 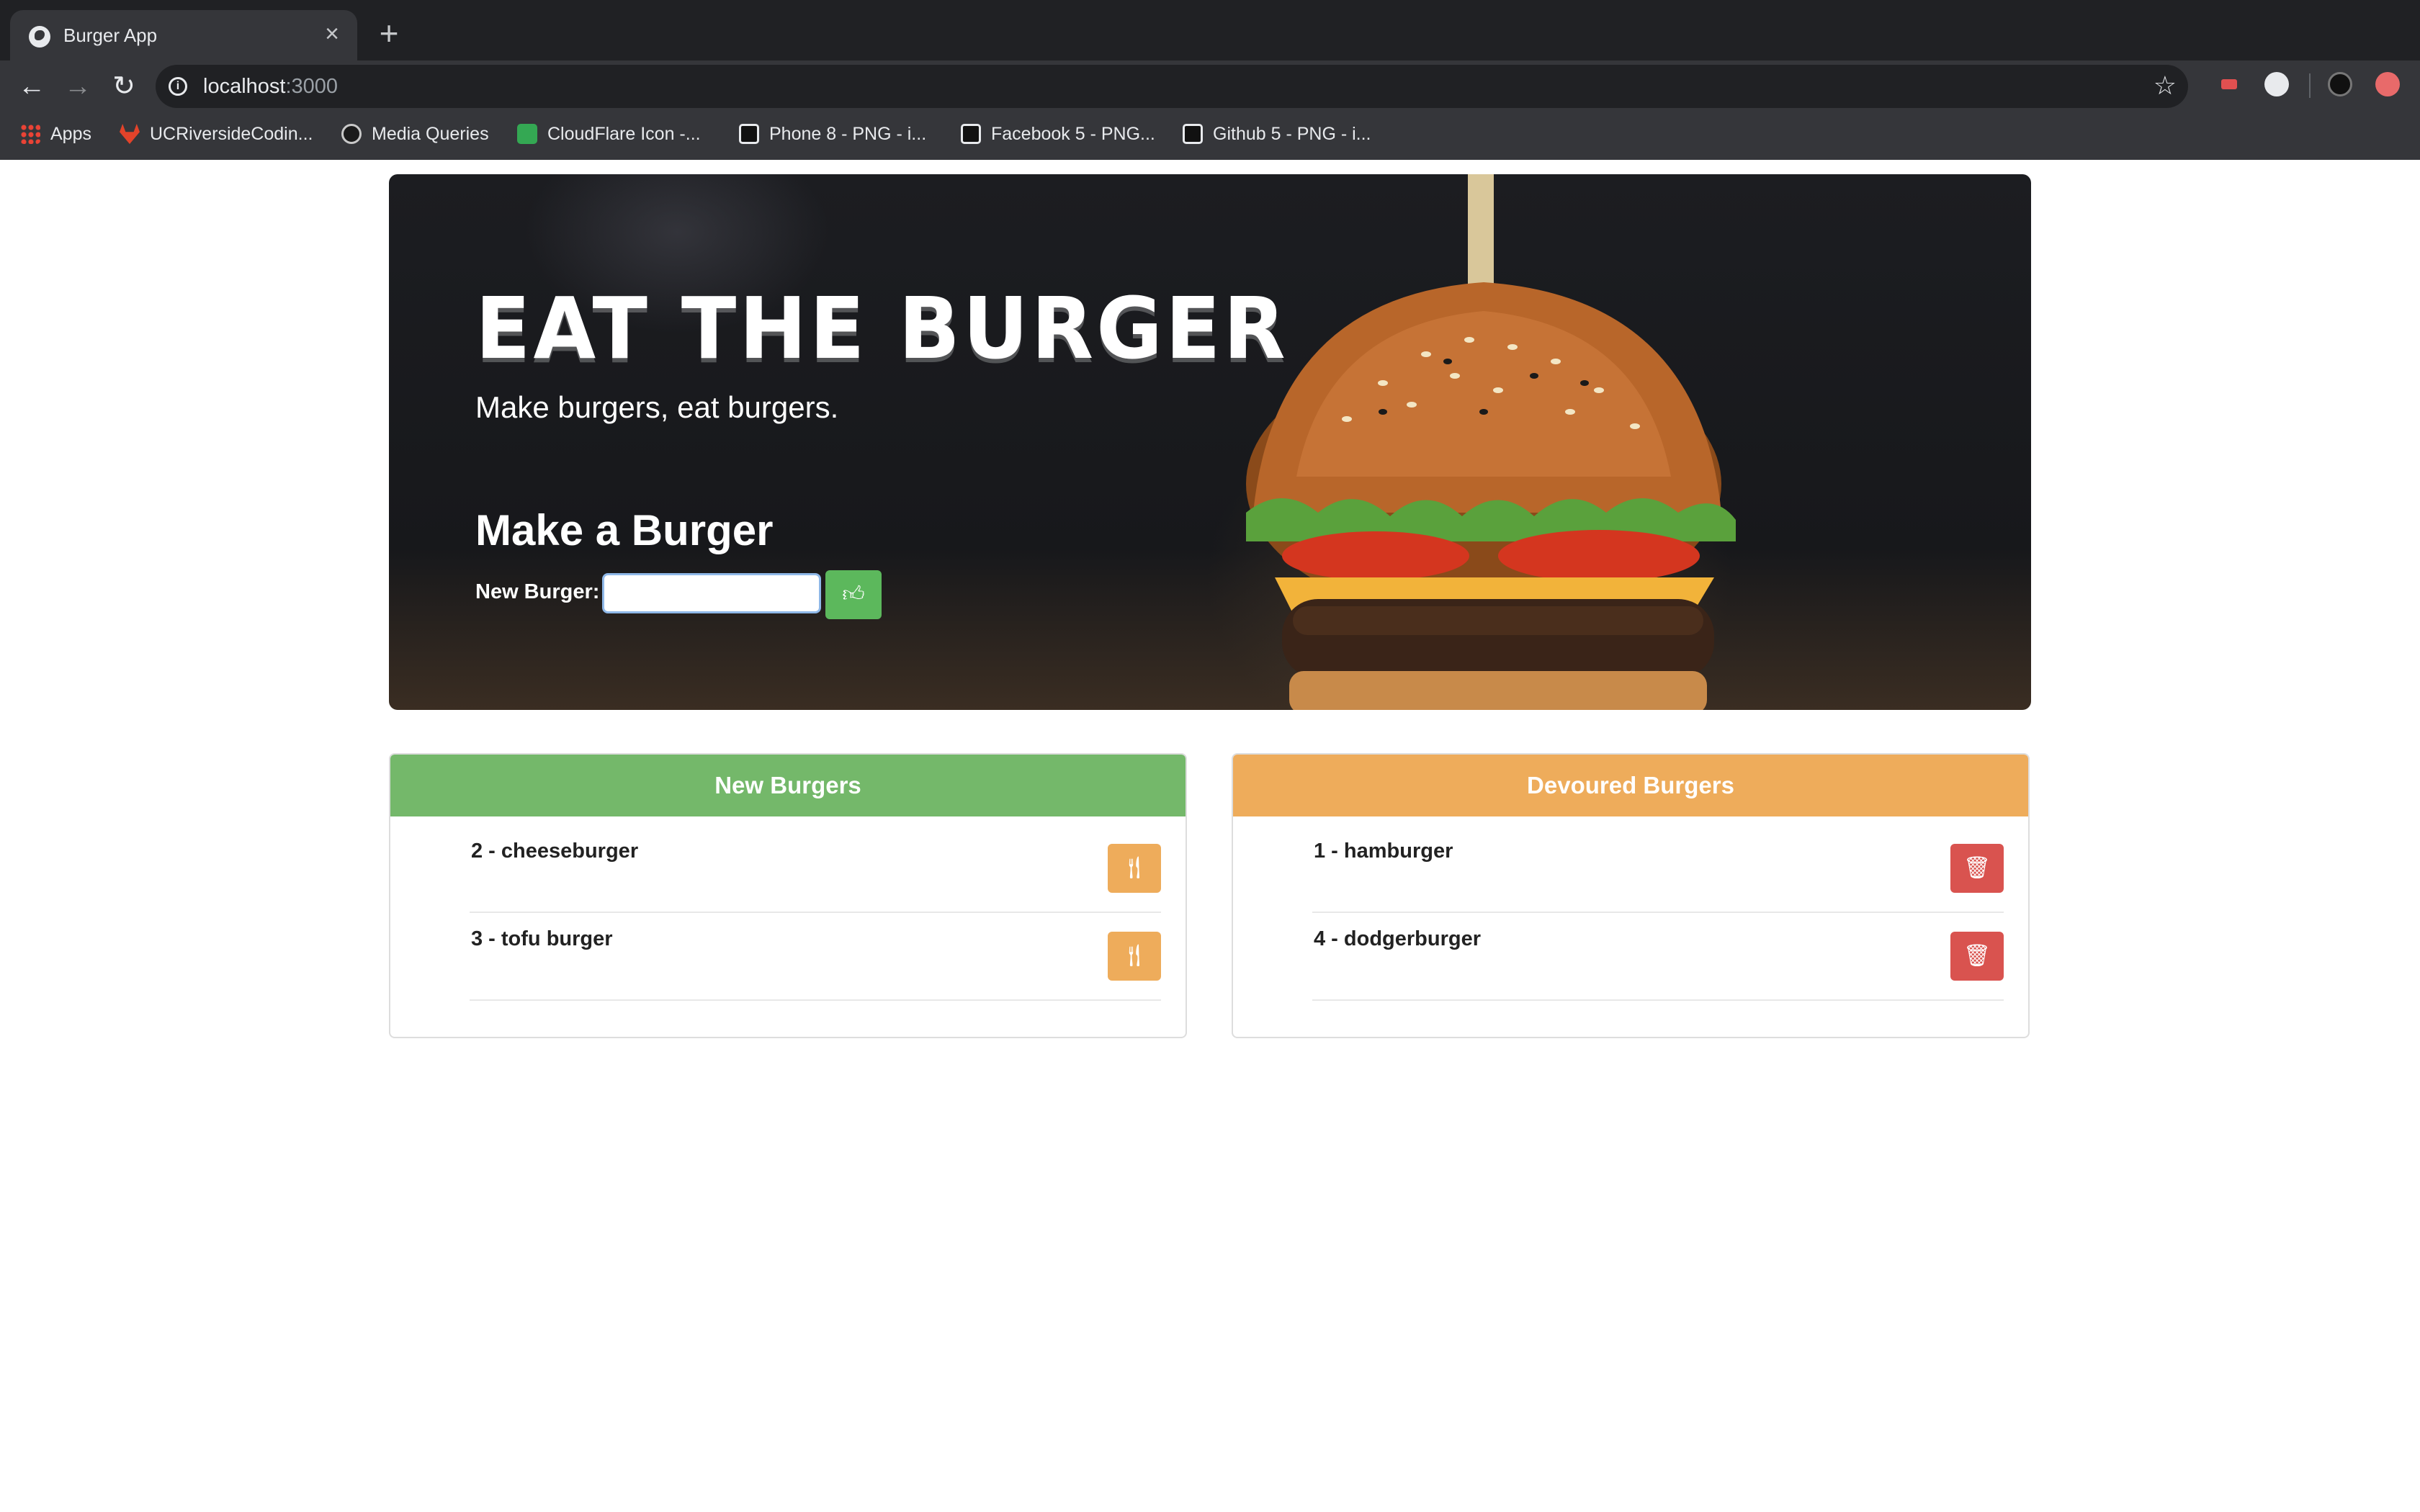 I want to click on new-tab-icon: +, so click(x=389, y=34).